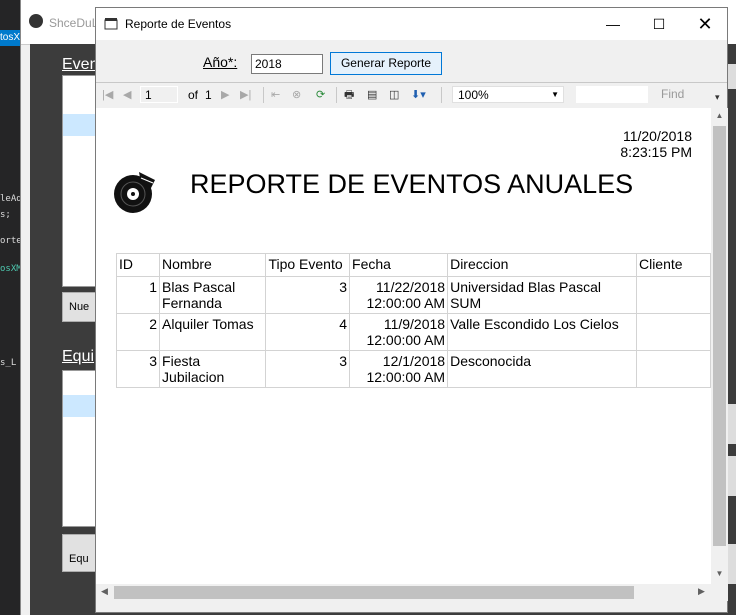  I want to click on stop-icon: ⊗, so click(296, 95).